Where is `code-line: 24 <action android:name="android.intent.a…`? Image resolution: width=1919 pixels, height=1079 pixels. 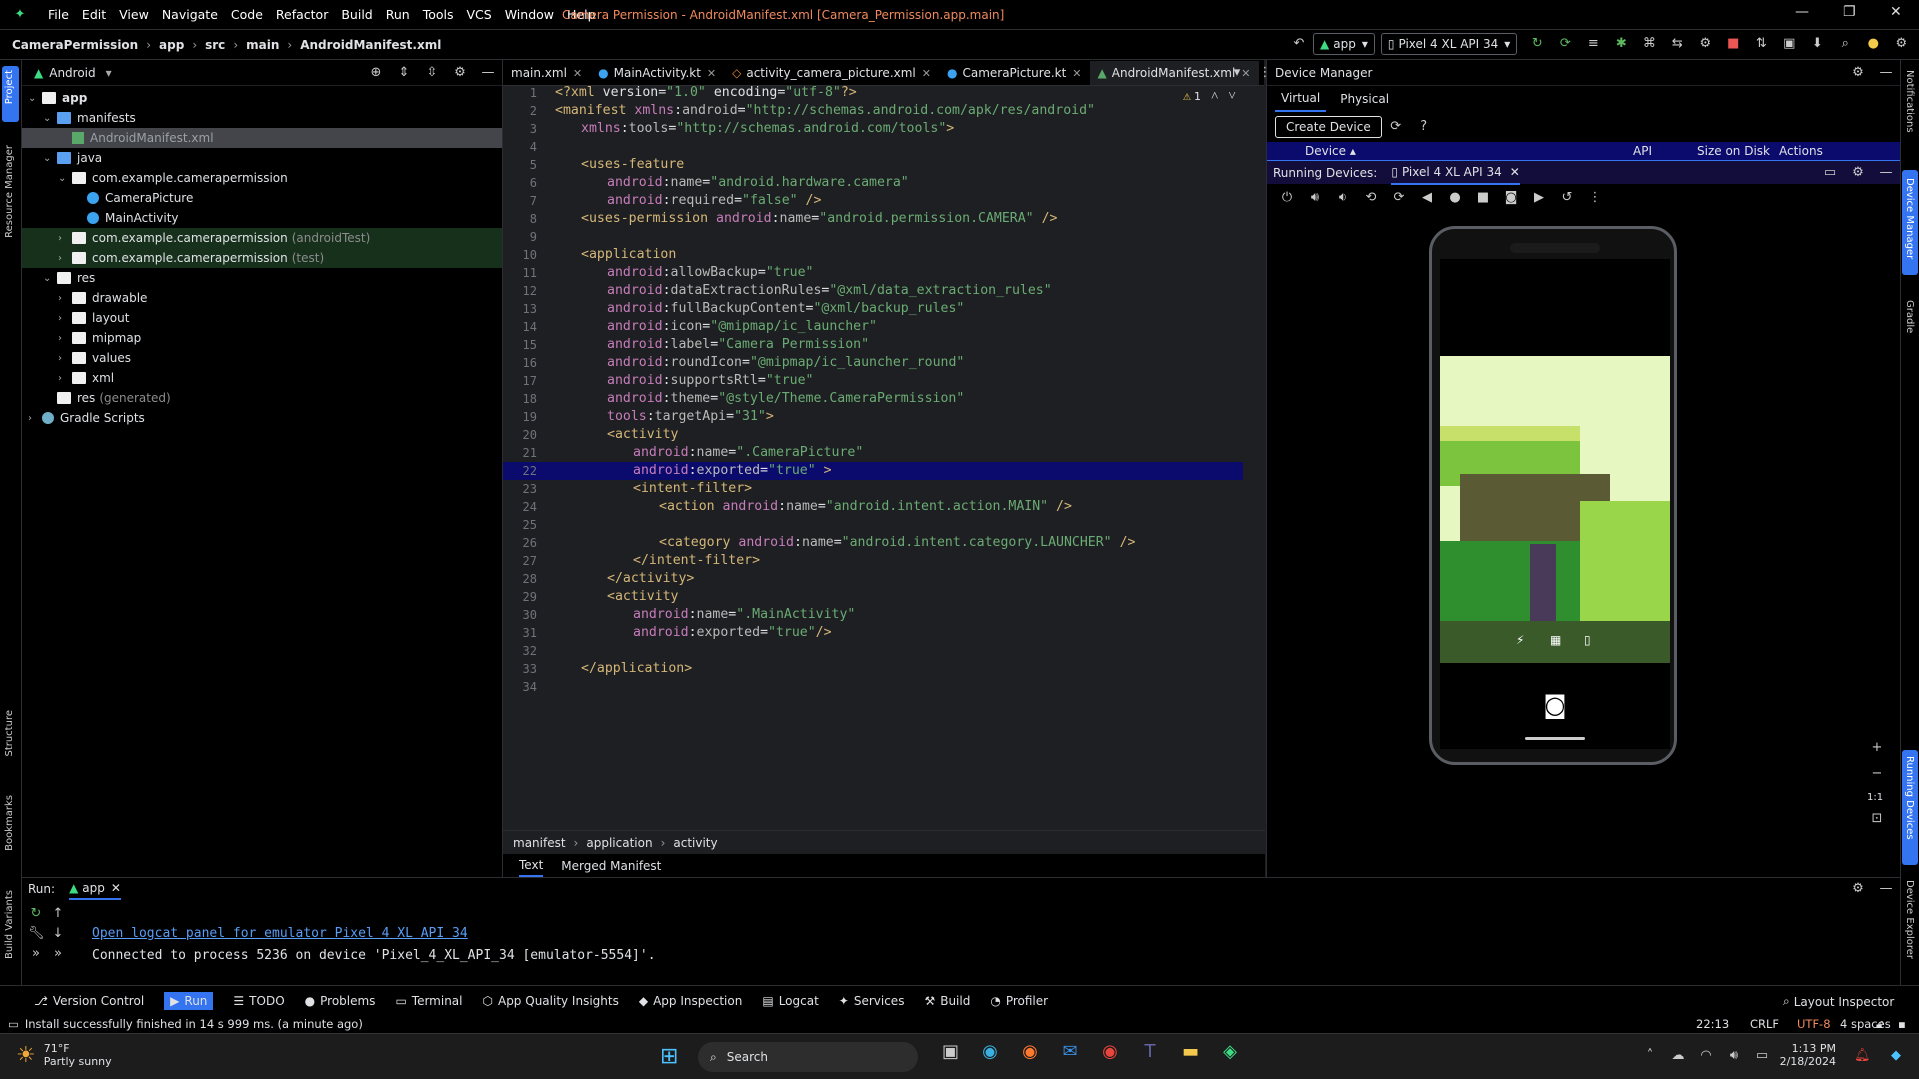 code-line: 24 <action android:name="android.intent.a… is located at coordinates (873, 507).